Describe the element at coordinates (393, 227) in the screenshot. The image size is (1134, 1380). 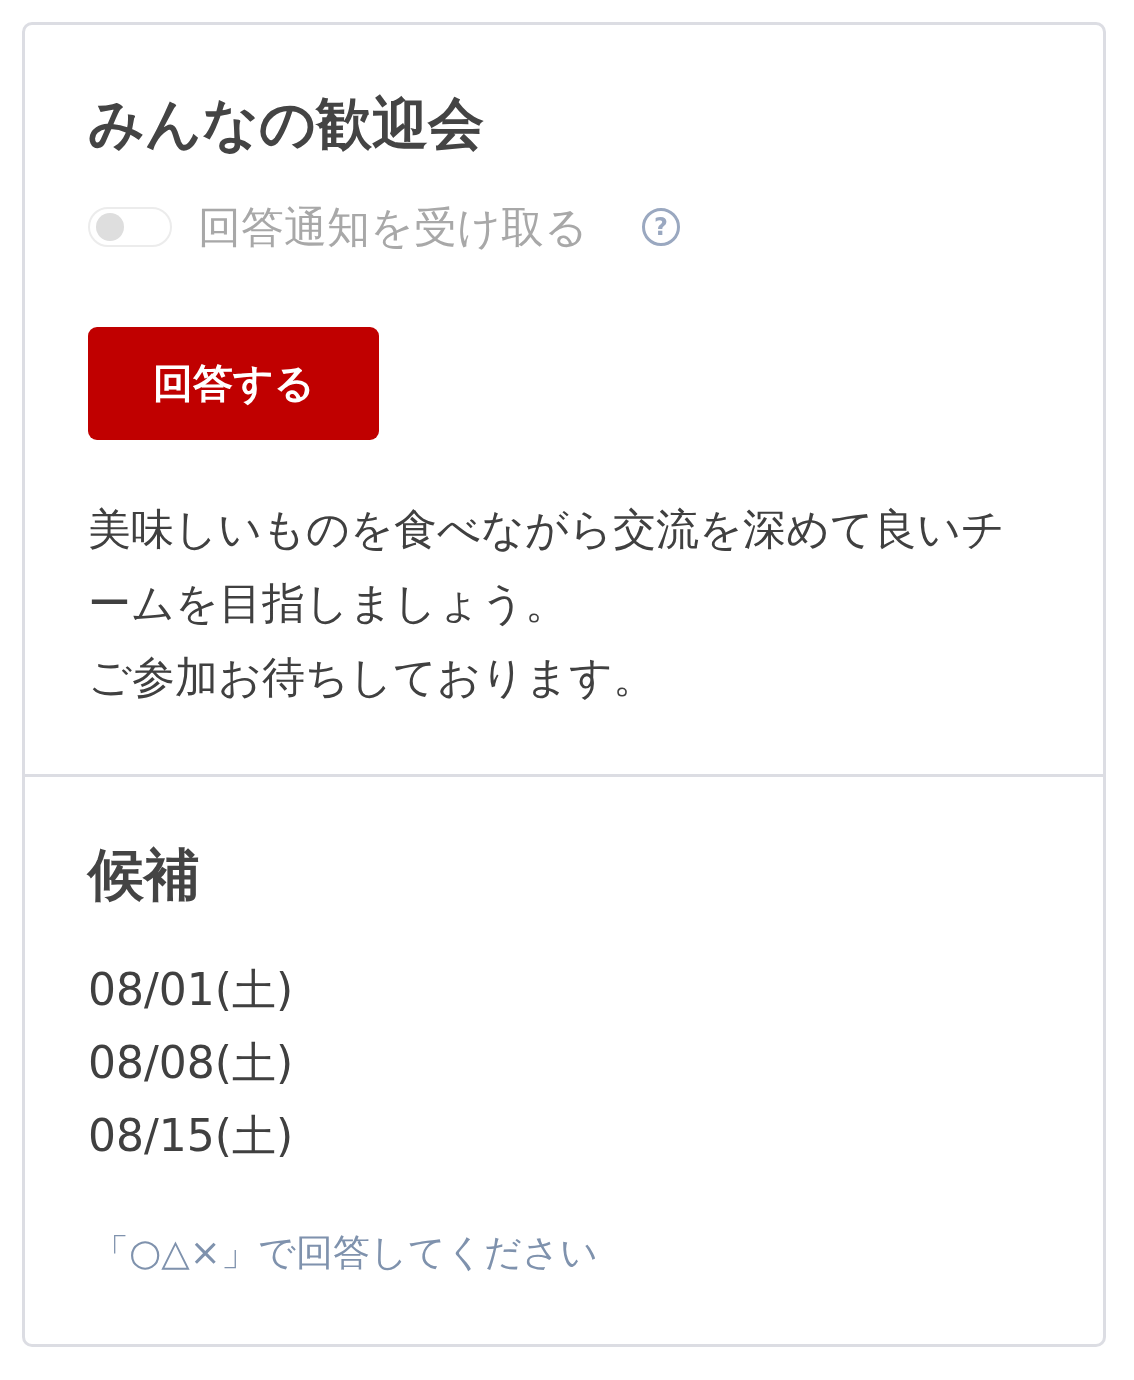
I see `notification-label: 回答通知を受け取る` at that location.